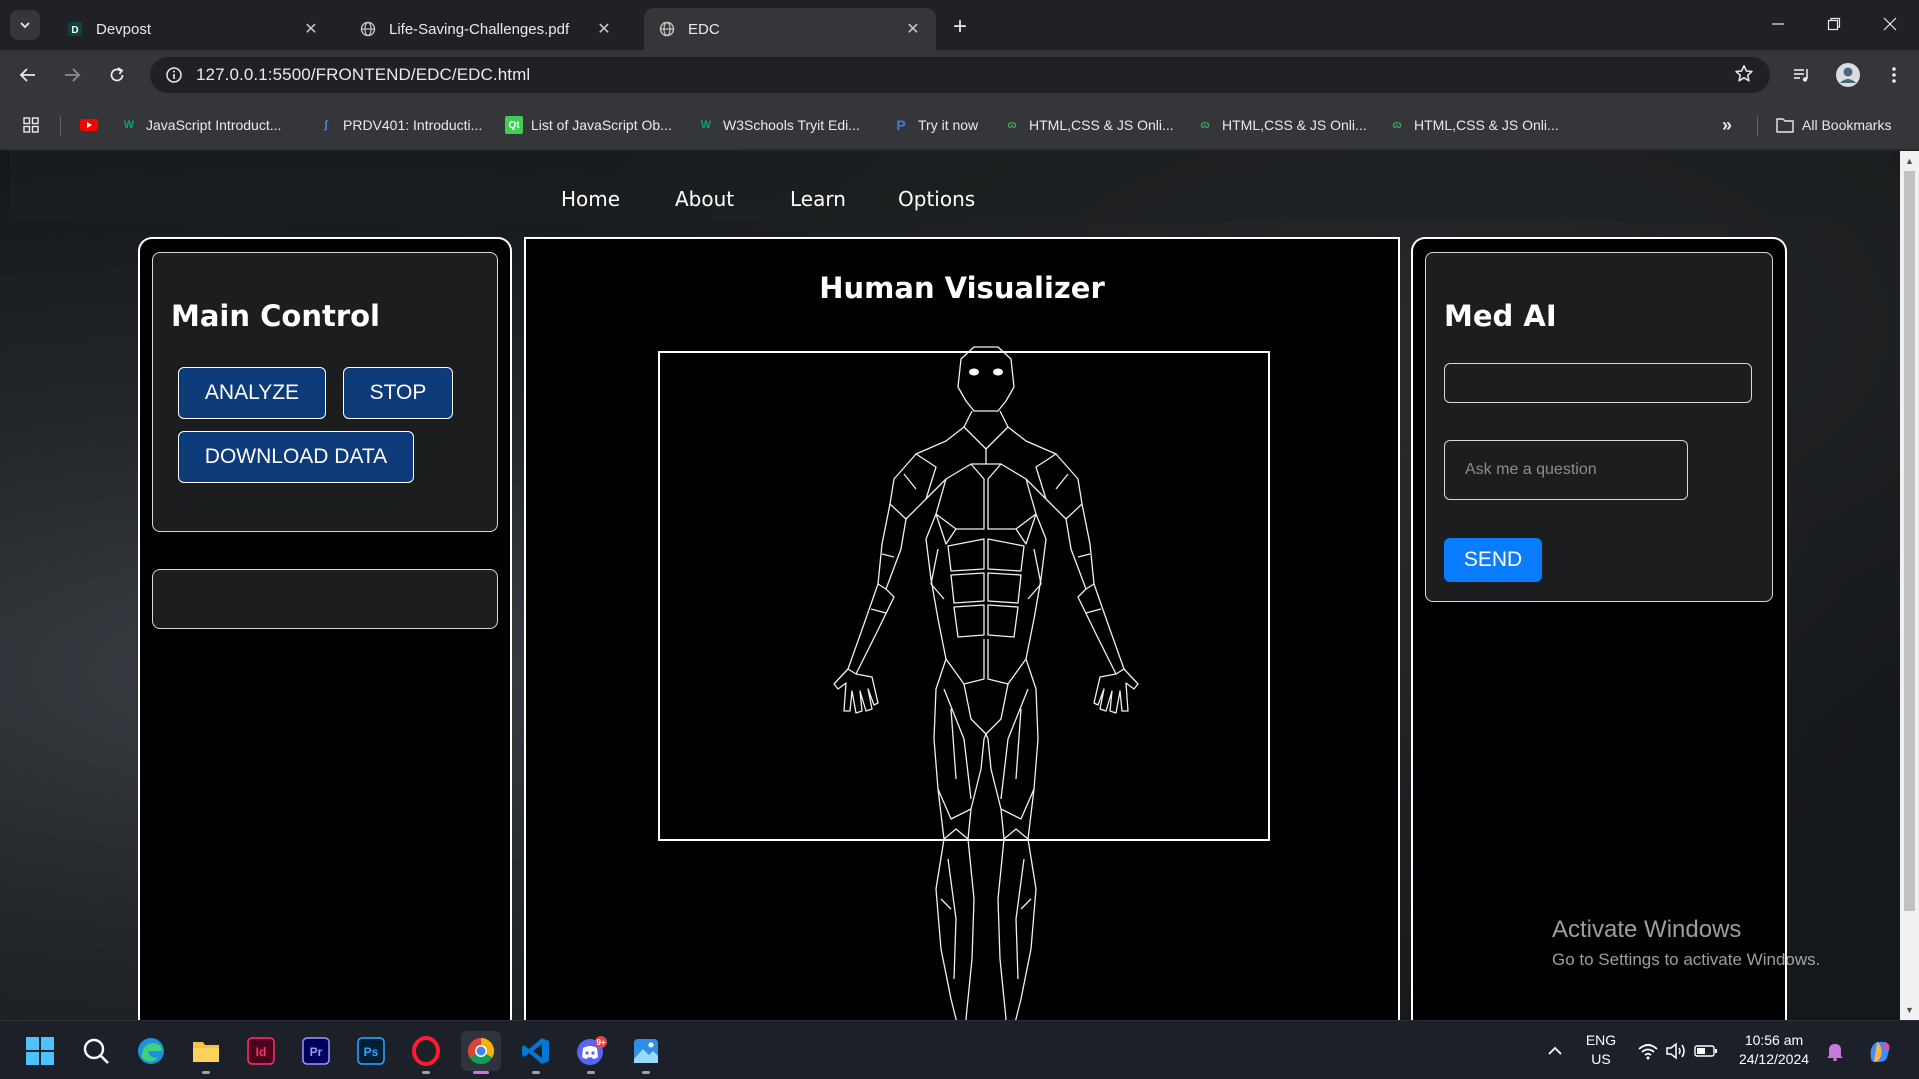 The width and height of the screenshot is (1919, 1079). I want to click on more-bookmarks-button: », so click(1731, 125).